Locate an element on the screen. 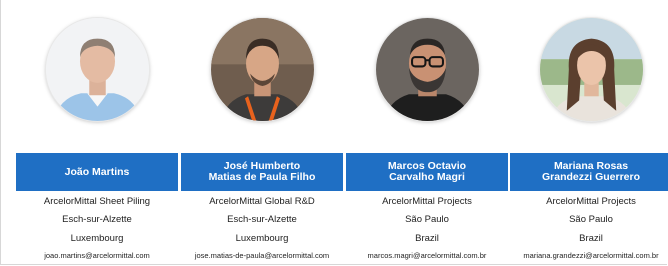 This screenshot has height=266, width=668. person-name-line: Carvalho Magri is located at coordinates (427, 177).